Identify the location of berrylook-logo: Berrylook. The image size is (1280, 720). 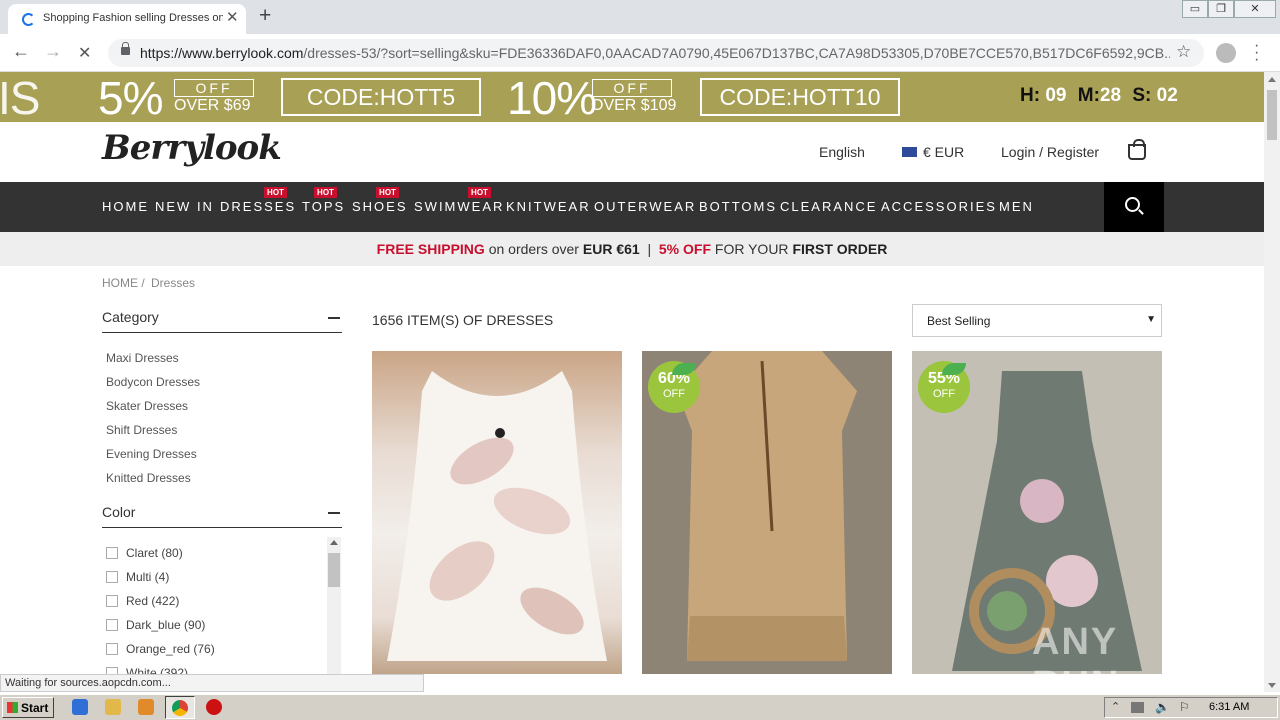
(192, 148).